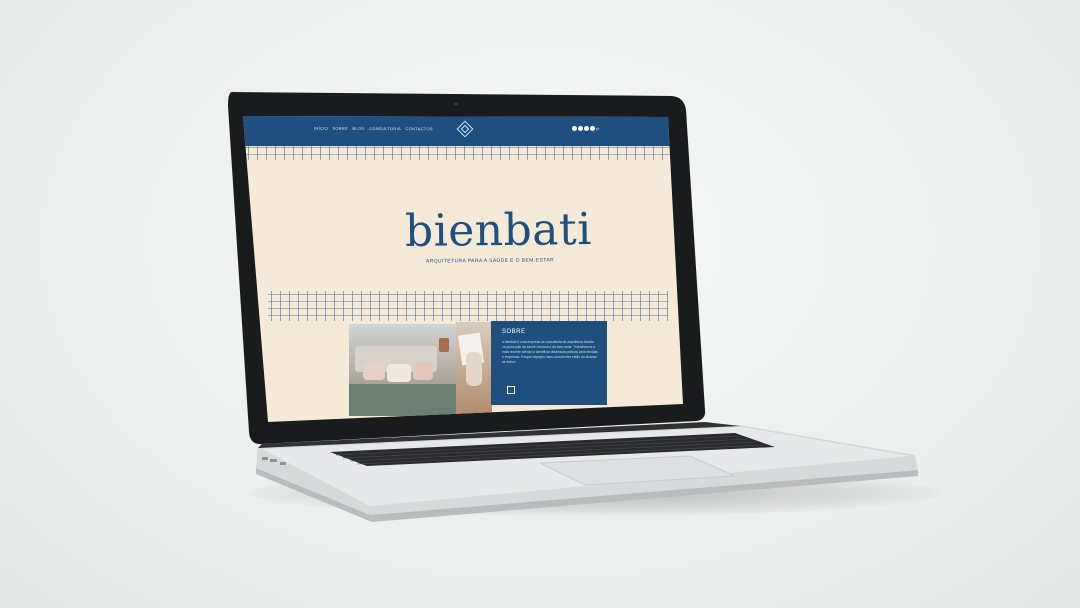  I want to click on webcam, so click(456, 104).